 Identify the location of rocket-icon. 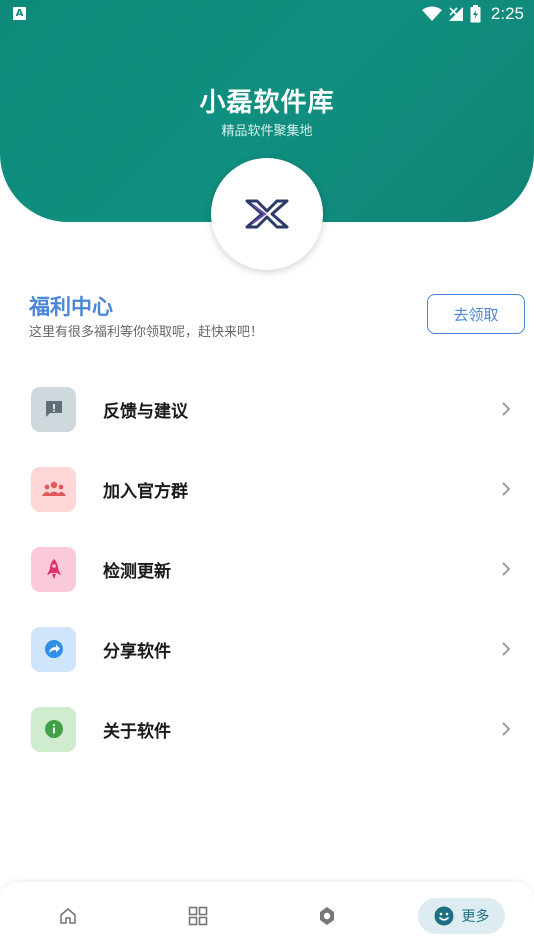
(53, 569).